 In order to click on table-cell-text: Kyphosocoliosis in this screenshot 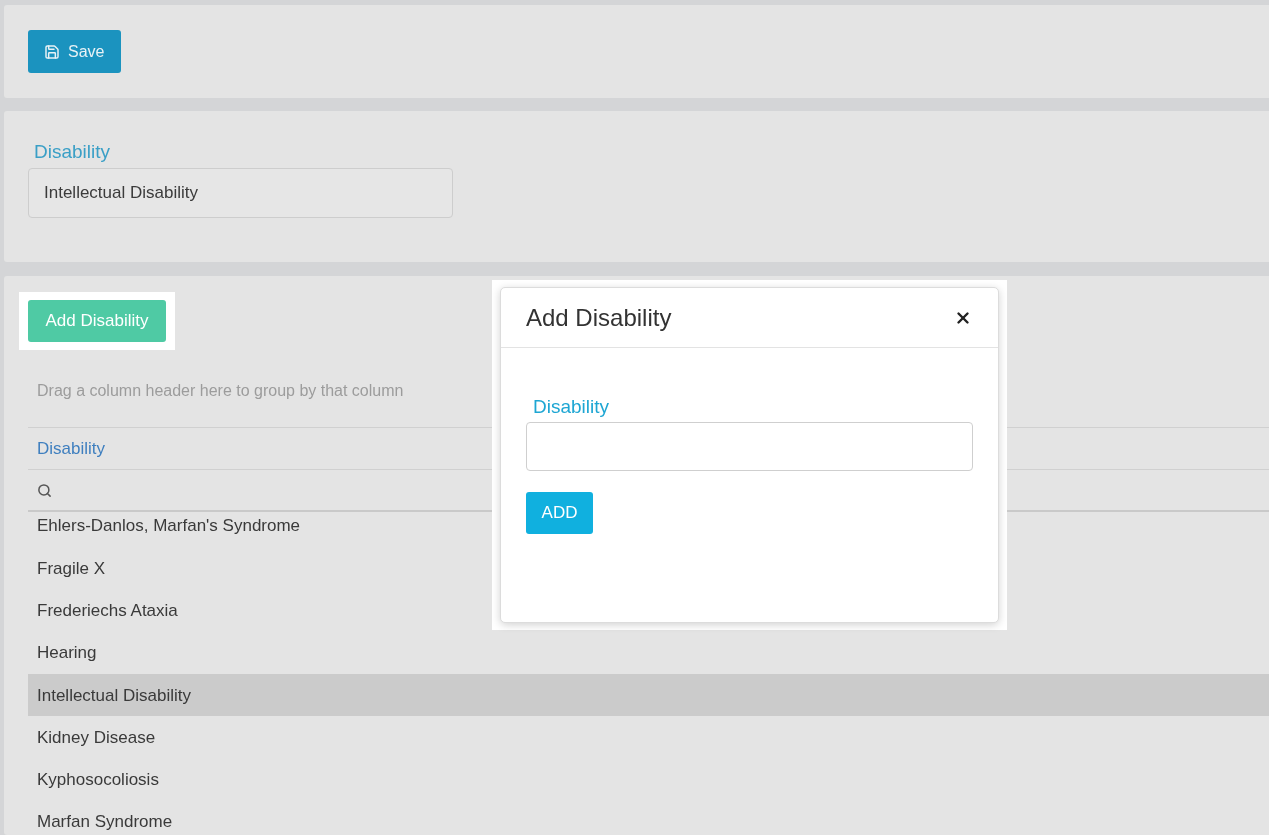, I will do `click(98, 780)`.